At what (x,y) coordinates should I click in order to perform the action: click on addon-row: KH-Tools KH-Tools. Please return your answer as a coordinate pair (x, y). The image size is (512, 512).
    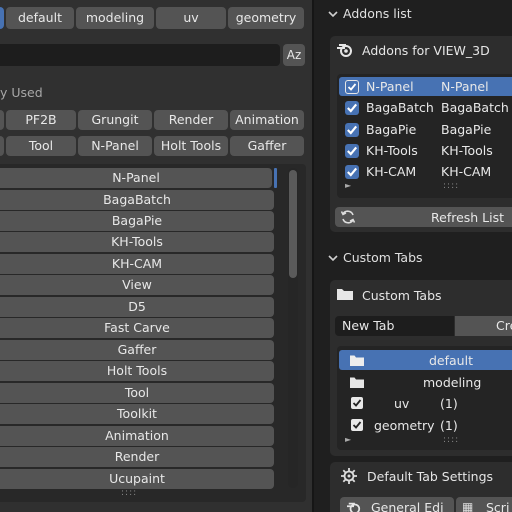
    Looking at the image, I should click on (425, 150).